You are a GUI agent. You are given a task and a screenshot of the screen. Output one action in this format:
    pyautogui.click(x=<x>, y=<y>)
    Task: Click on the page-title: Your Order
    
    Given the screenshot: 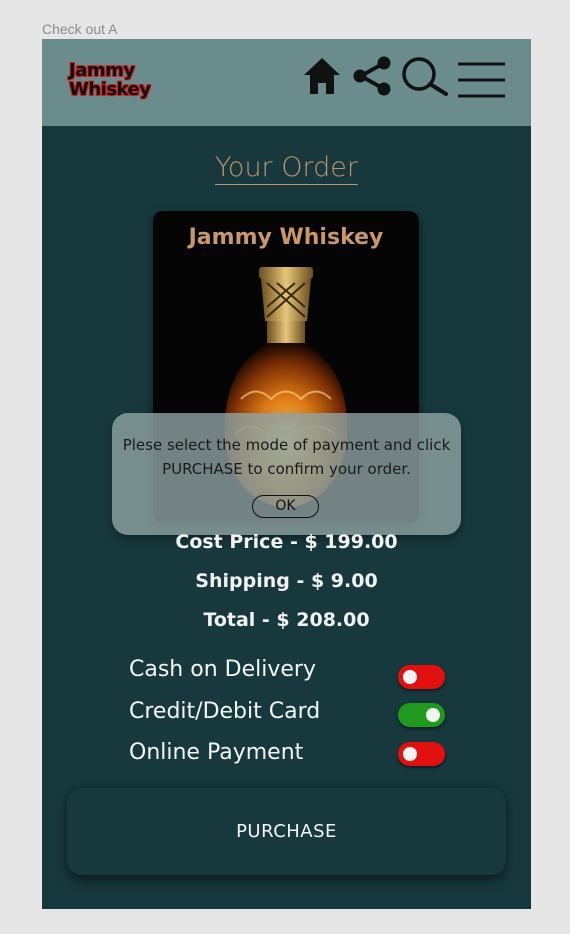 What is the action you would take?
    pyautogui.click(x=286, y=168)
    